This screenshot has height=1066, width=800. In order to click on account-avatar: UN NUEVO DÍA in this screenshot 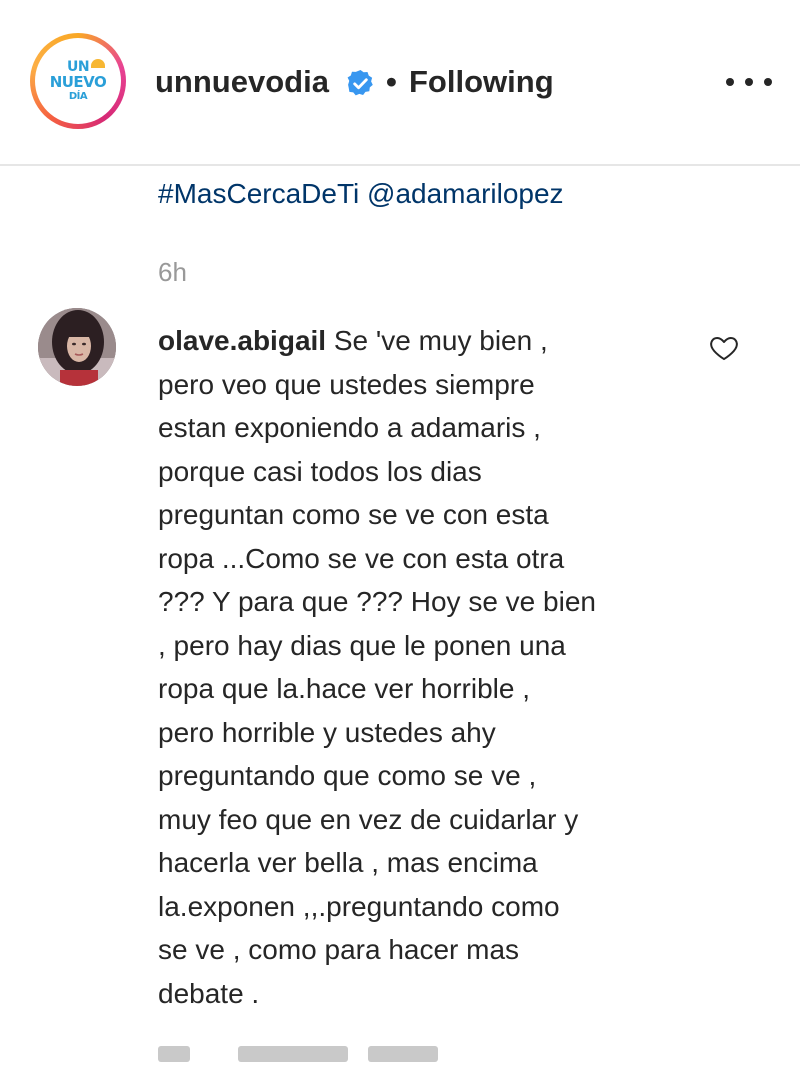, I will do `click(78, 81)`.